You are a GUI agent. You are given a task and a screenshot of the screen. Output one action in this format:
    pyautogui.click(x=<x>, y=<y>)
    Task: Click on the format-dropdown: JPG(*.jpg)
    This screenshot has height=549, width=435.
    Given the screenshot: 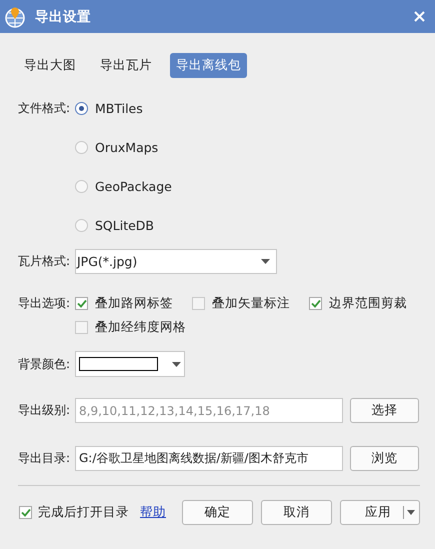 What is the action you would take?
    pyautogui.click(x=176, y=261)
    